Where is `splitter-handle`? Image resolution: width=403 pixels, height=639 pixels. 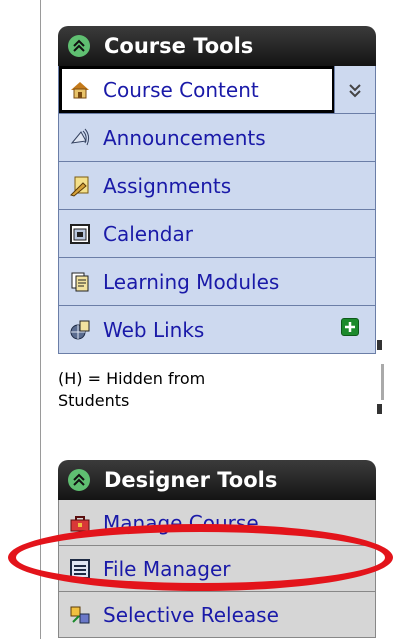
splitter-handle is located at coordinates (382, 382).